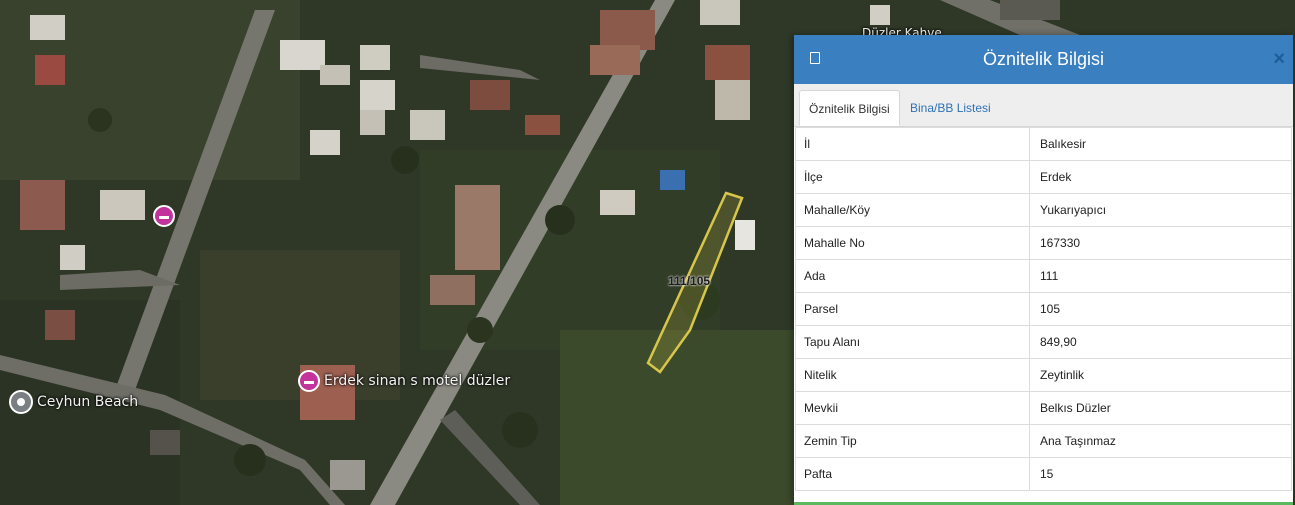 This screenshot has width=1295, height=505. Describe the element at coordinates (912, 441) in the screenshot. I see `row-key: Zemin Tip` at that location.